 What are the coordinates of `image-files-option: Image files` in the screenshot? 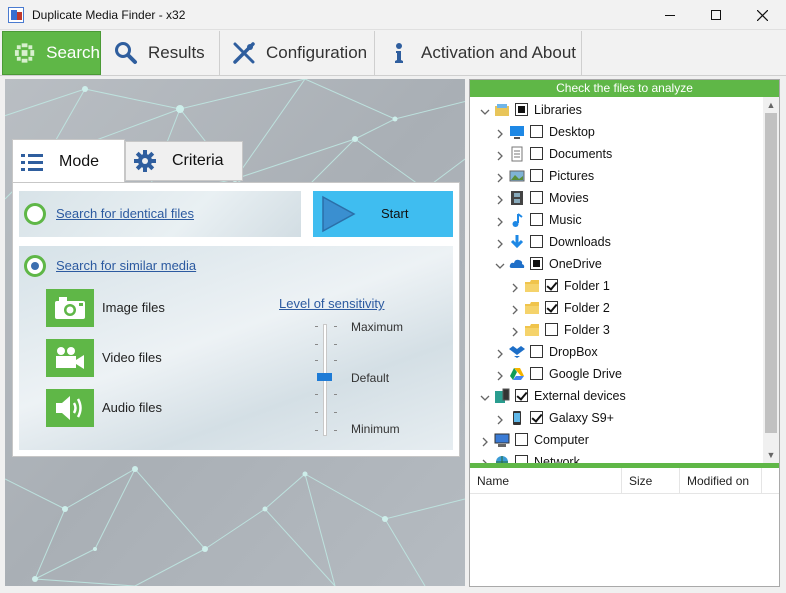 It's located at (126, 308).